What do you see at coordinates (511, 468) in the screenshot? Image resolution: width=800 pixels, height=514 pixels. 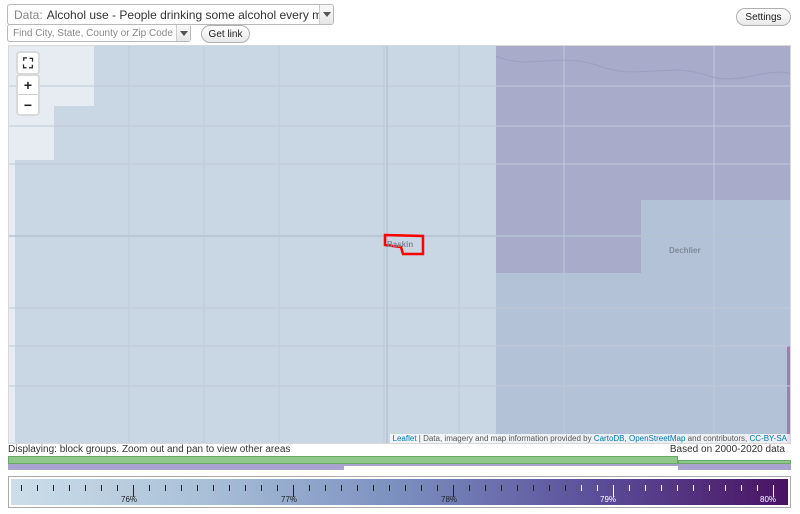 I see `value-gap` at bounding box center [511, 468].